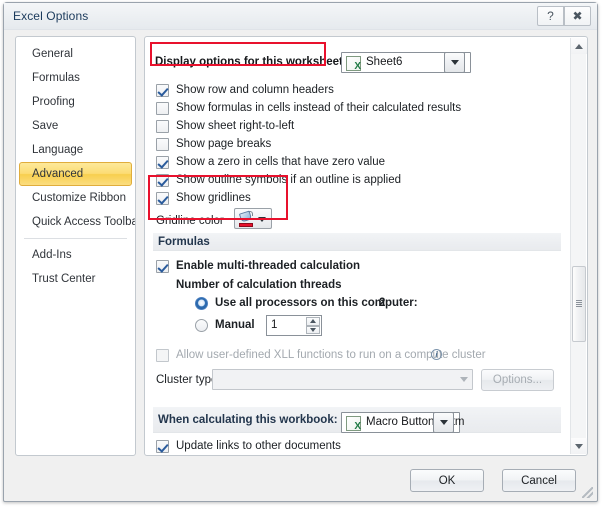  What do you see at coordinates (162, 198) in the screenshot?
I see `checkbox-show-gridlines` at bounding box center [162, 198].